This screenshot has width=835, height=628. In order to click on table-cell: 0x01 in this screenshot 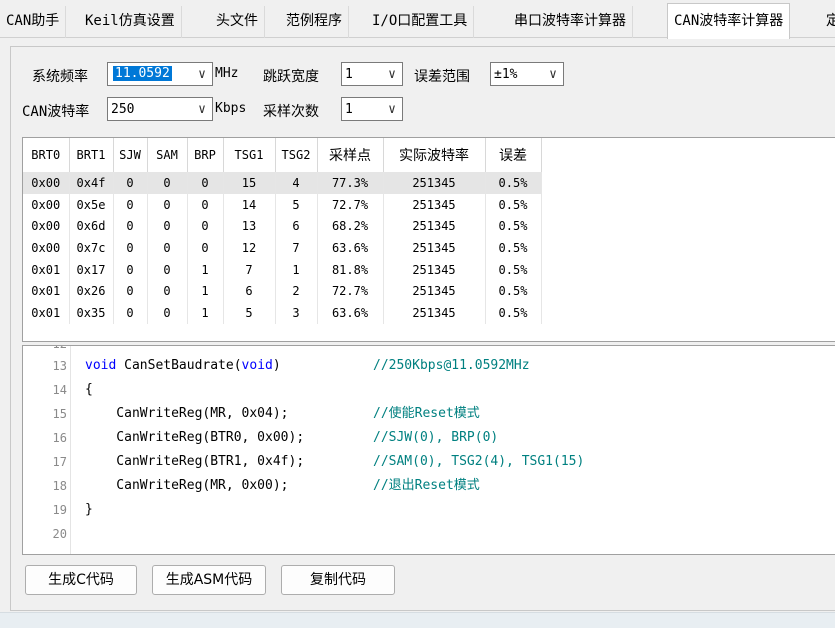, I will do `click(46, 313)`.